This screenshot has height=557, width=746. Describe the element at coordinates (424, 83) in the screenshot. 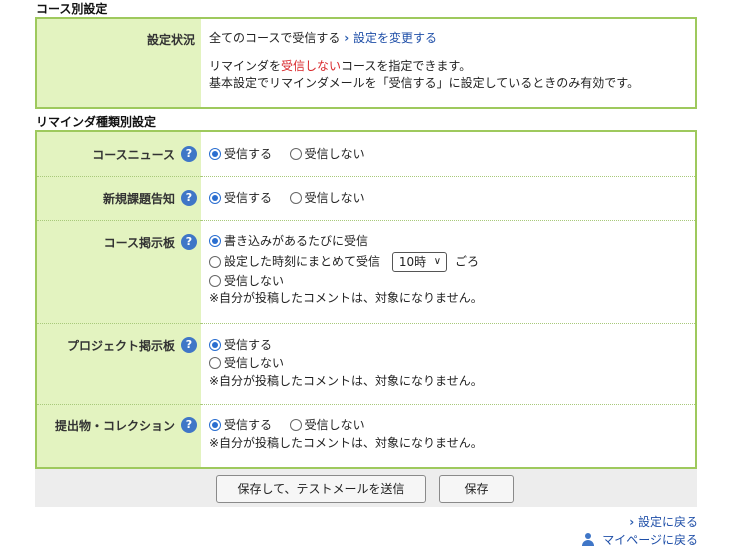

I see `course-note-2: 基本設定でリマインダメールを「受信する」に設定しているときのみ有効です。` at that location.